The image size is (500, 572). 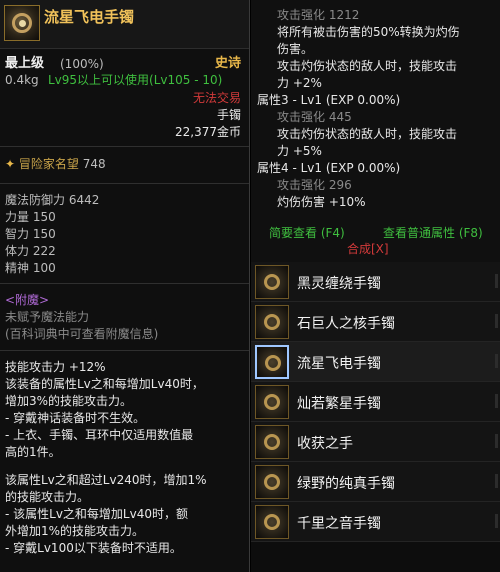 I want to click on attr-line: 攻击强化 296, so click(x=314, y=185).